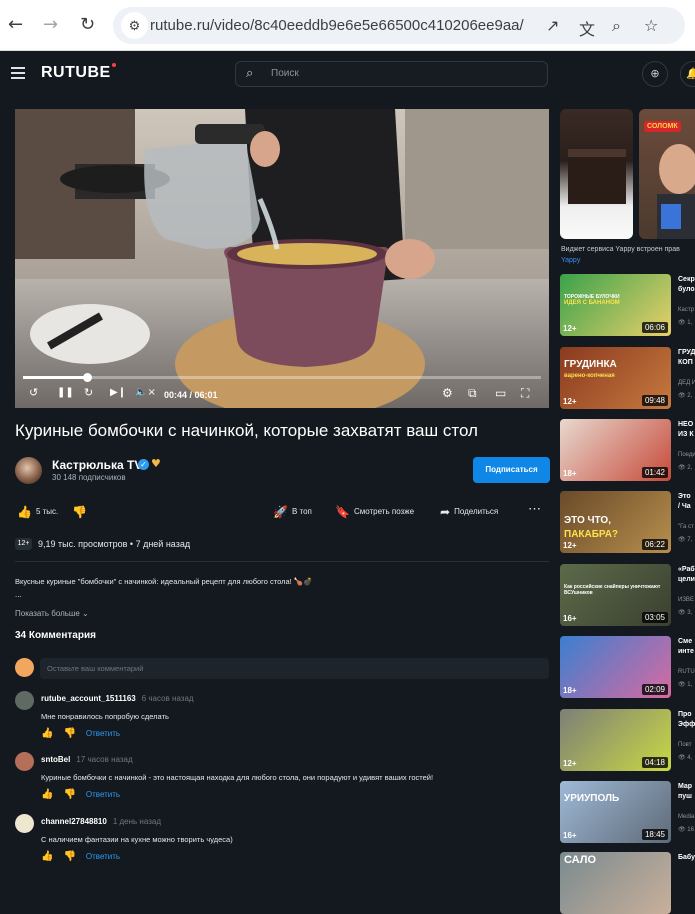  I want to click on recommendation-thumbnail: ТОРОЖНЫЕ БУЛОЧКИ ИДЕЯ С БАНАНОМ 12+ 06:06, so click(615, 305).